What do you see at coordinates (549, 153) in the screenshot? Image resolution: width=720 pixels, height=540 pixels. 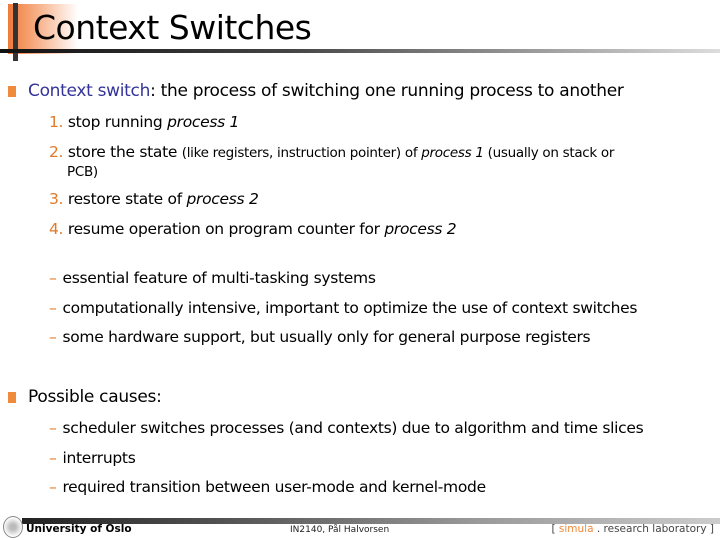 I see `step-tail: (usually on stack or` at bounding box center [549, 153].